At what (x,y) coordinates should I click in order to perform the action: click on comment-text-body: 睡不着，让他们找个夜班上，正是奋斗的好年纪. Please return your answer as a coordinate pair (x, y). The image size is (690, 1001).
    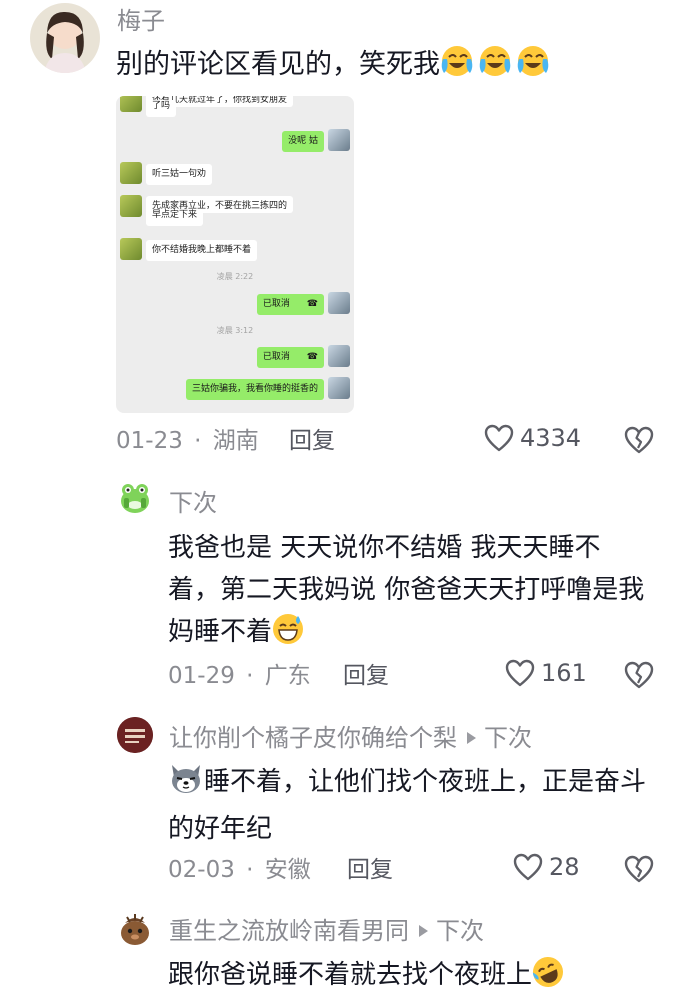
    Looking at the image, I should click on (407, 805).